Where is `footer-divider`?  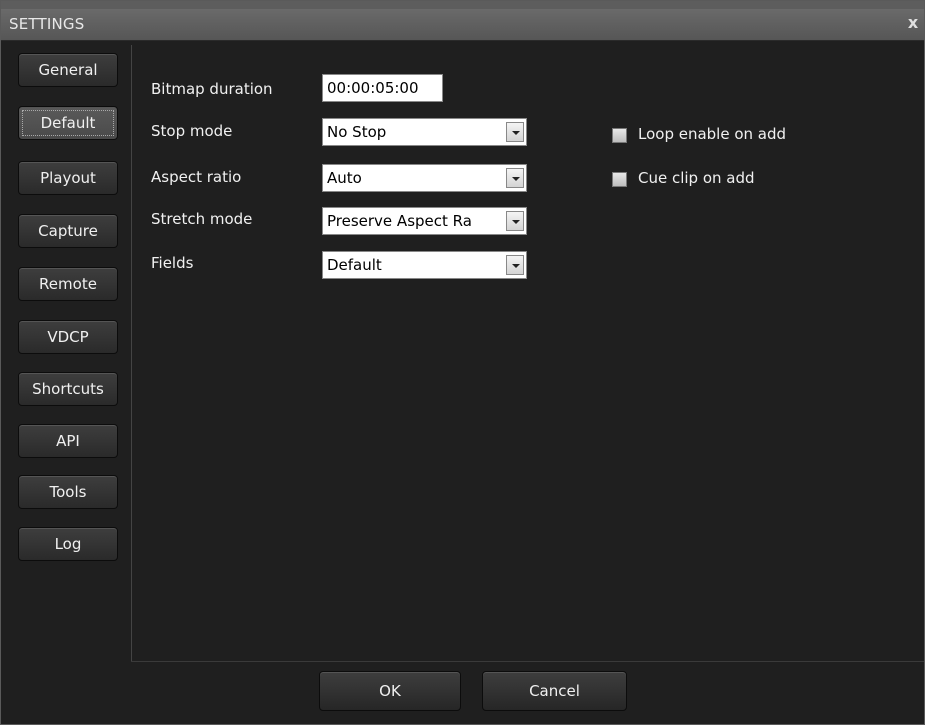 footer-divider is located at coordinates (527, 661).